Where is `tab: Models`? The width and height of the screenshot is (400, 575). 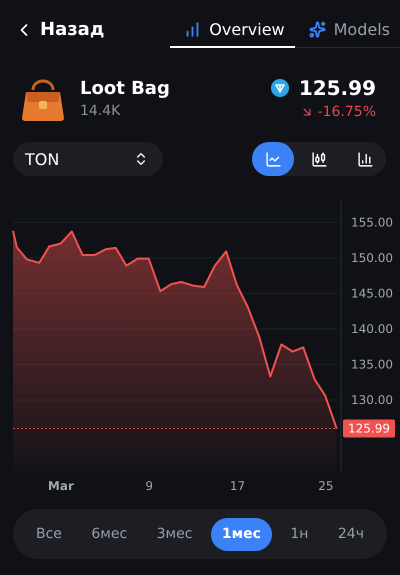
tab: Models is located at coordinates (347, 34).